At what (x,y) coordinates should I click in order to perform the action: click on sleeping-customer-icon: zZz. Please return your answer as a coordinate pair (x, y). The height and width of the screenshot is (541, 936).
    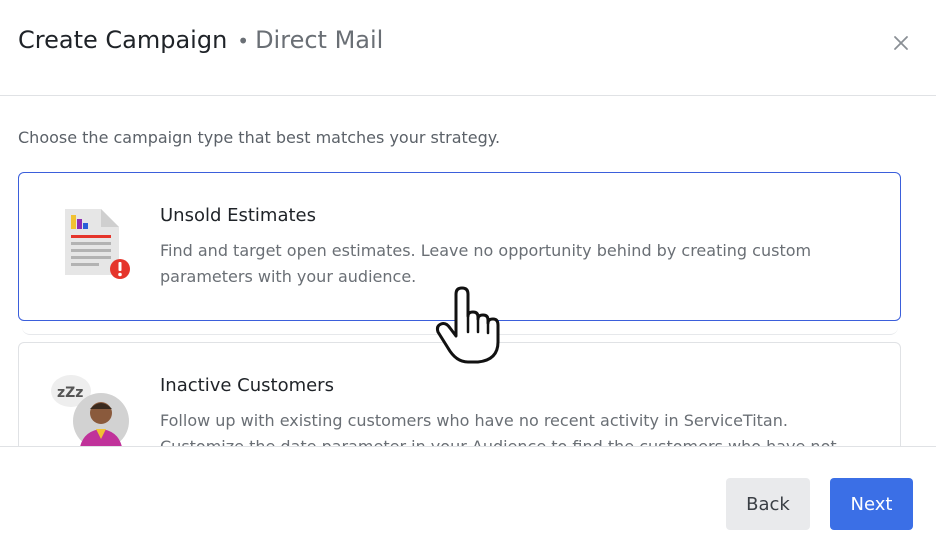
    Looking at the image, I should click on (90, 410).